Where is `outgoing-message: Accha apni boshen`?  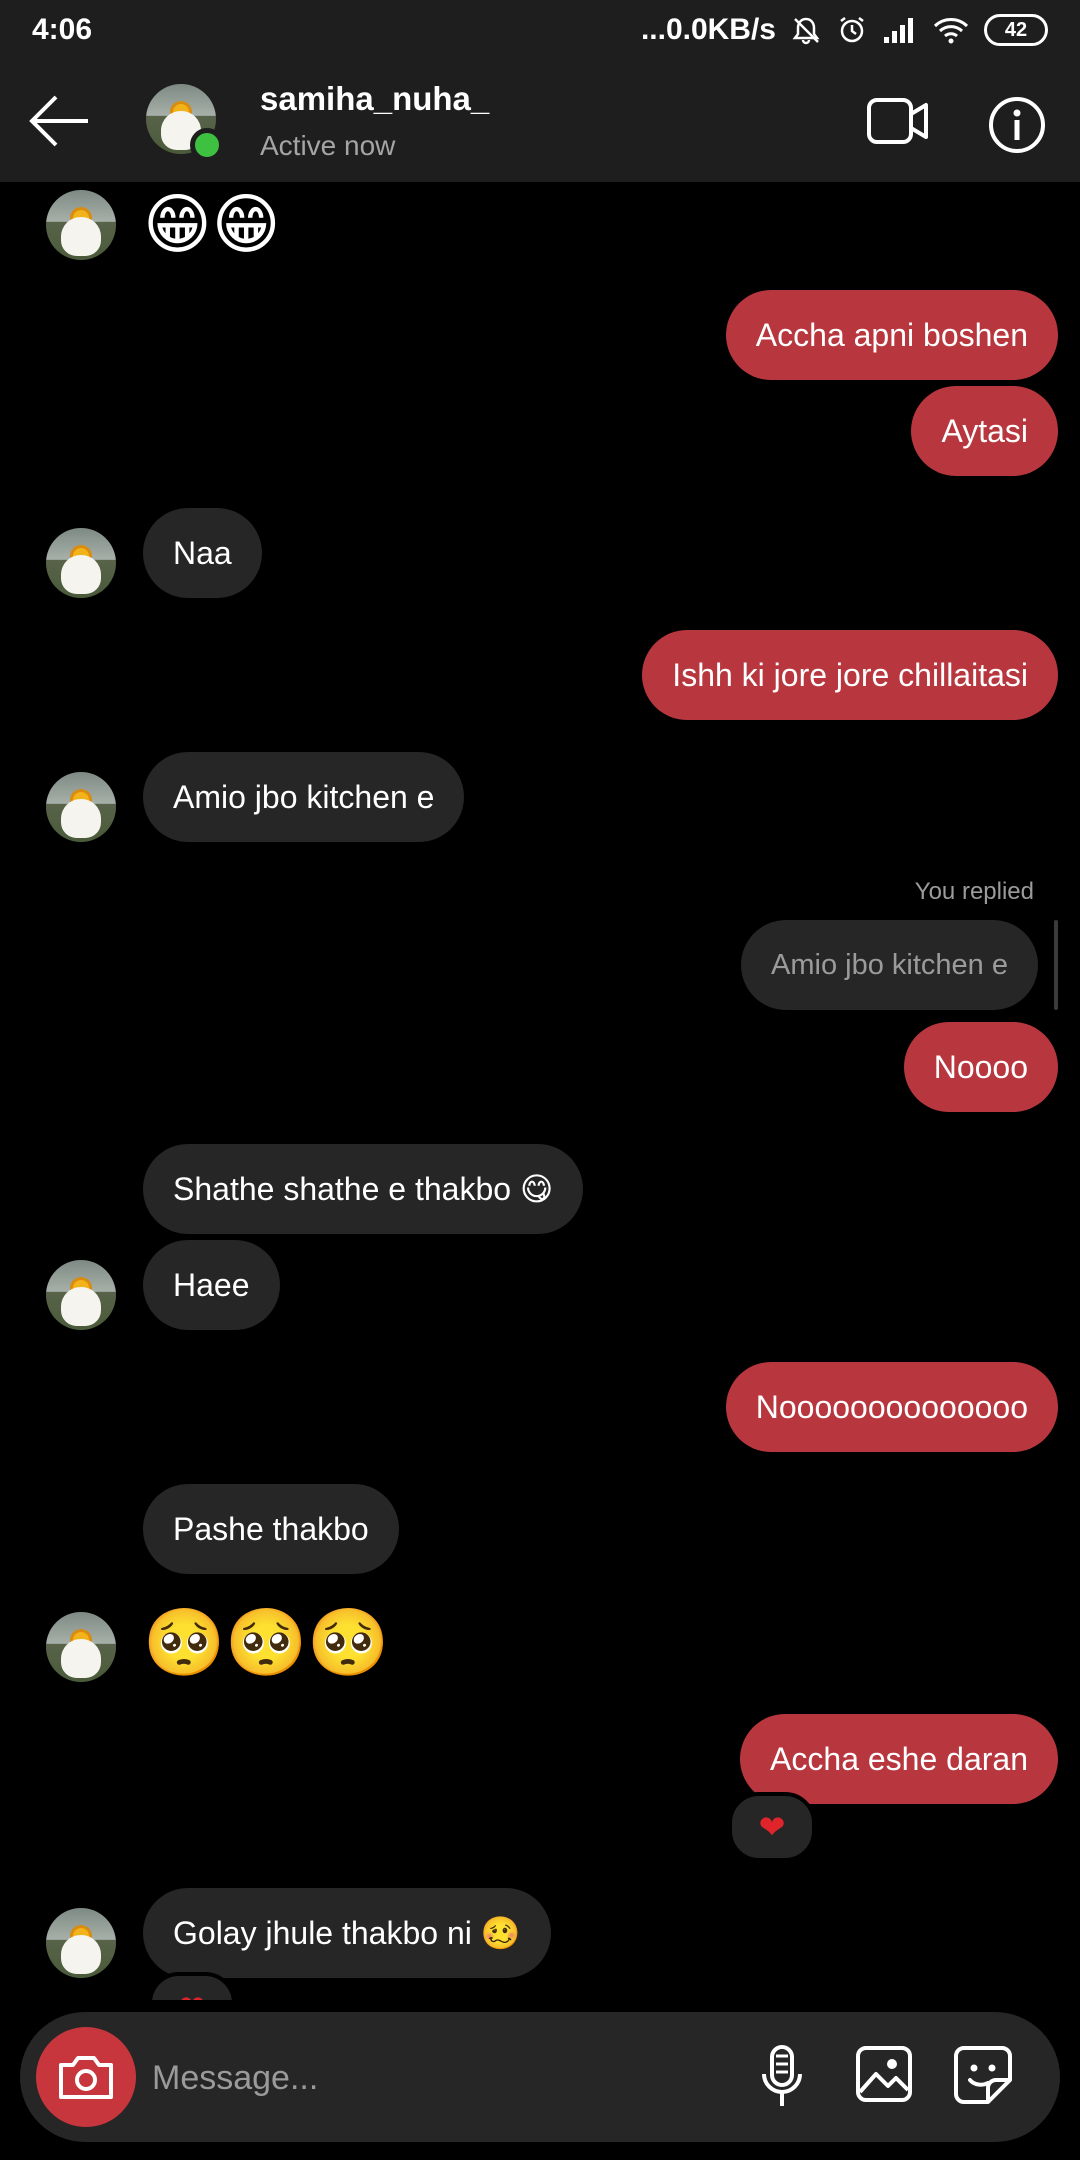 outgoing-message: Accha apni boshen is located at coordinates (891, 335).